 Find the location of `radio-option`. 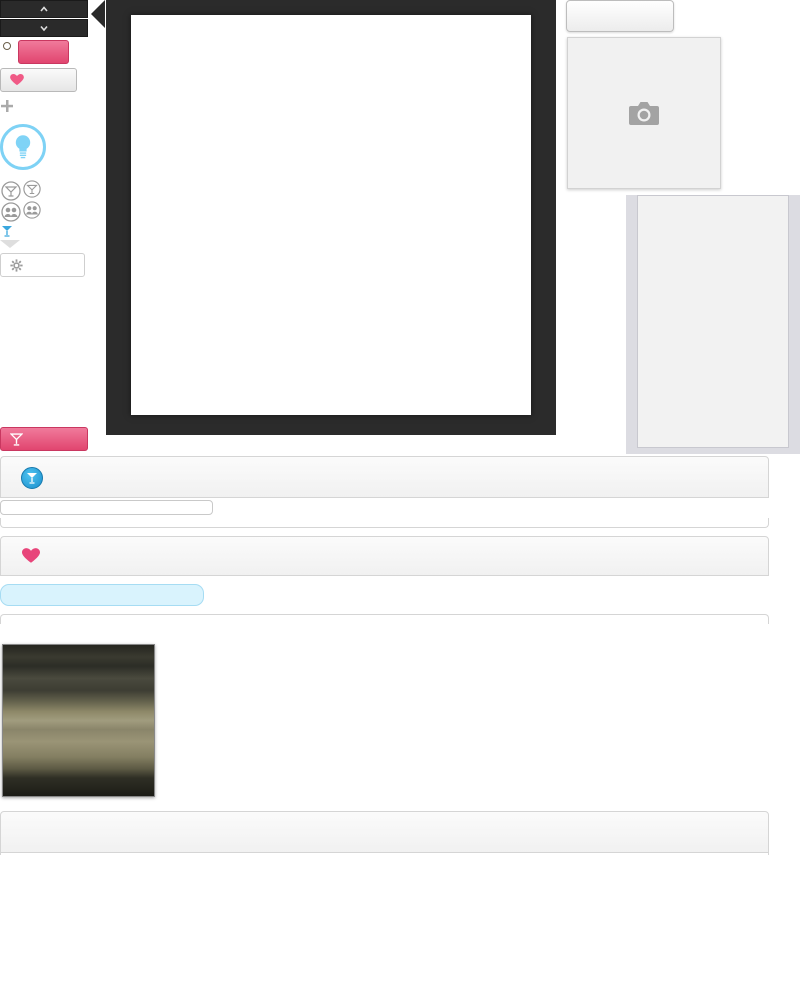

radio-option is located at coordinates (7, 46).